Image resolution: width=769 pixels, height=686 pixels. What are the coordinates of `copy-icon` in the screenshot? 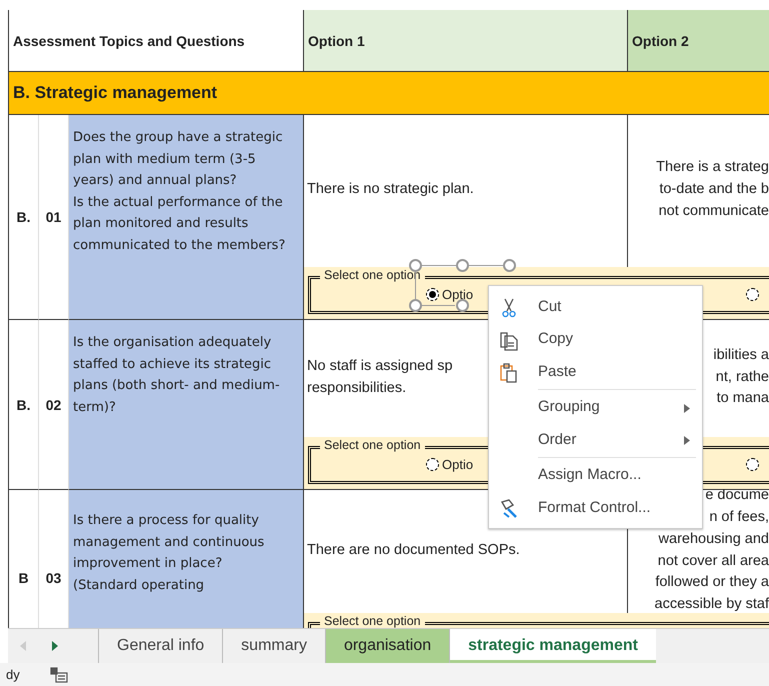 It's located at (509, 340).